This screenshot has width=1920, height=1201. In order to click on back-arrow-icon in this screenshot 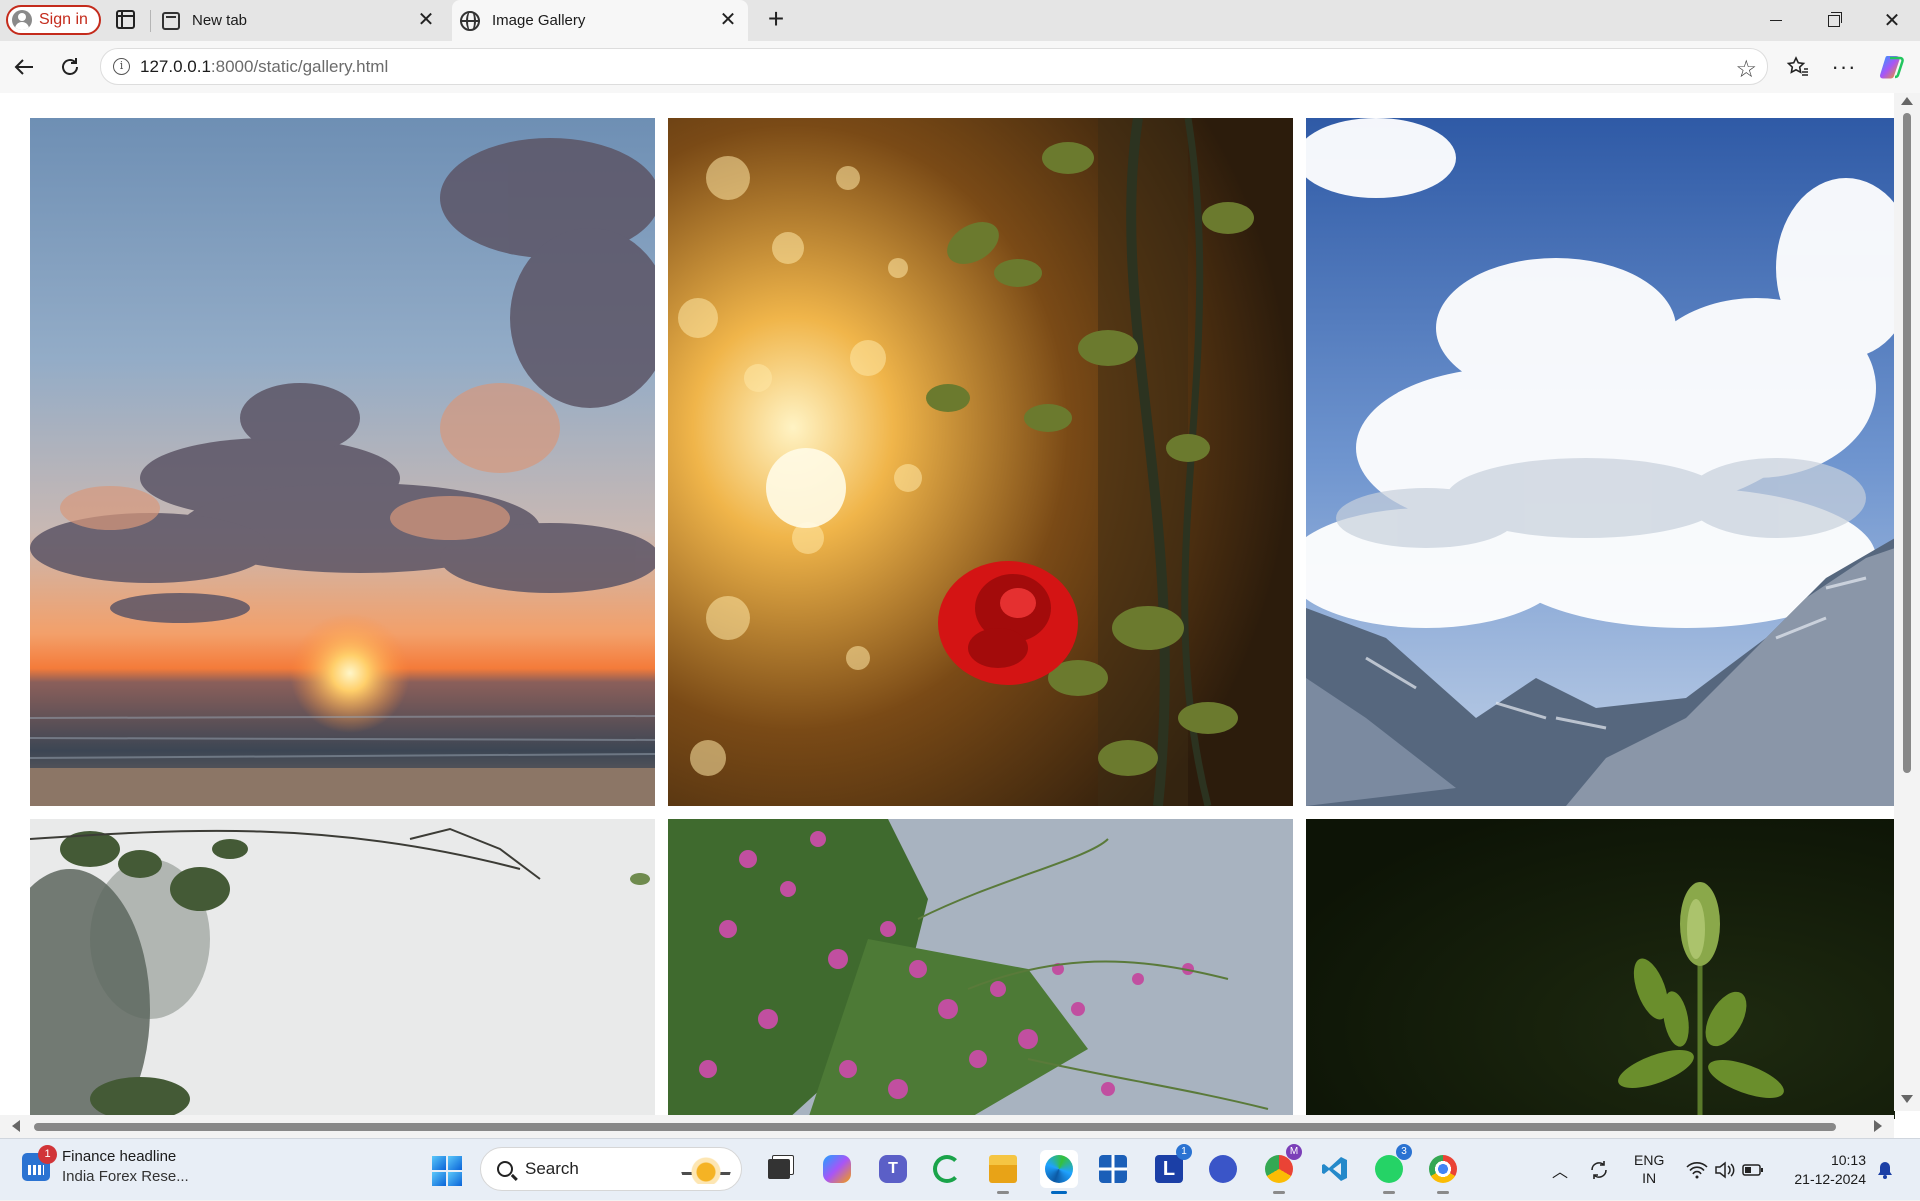, I will do `click(23, 67)`.